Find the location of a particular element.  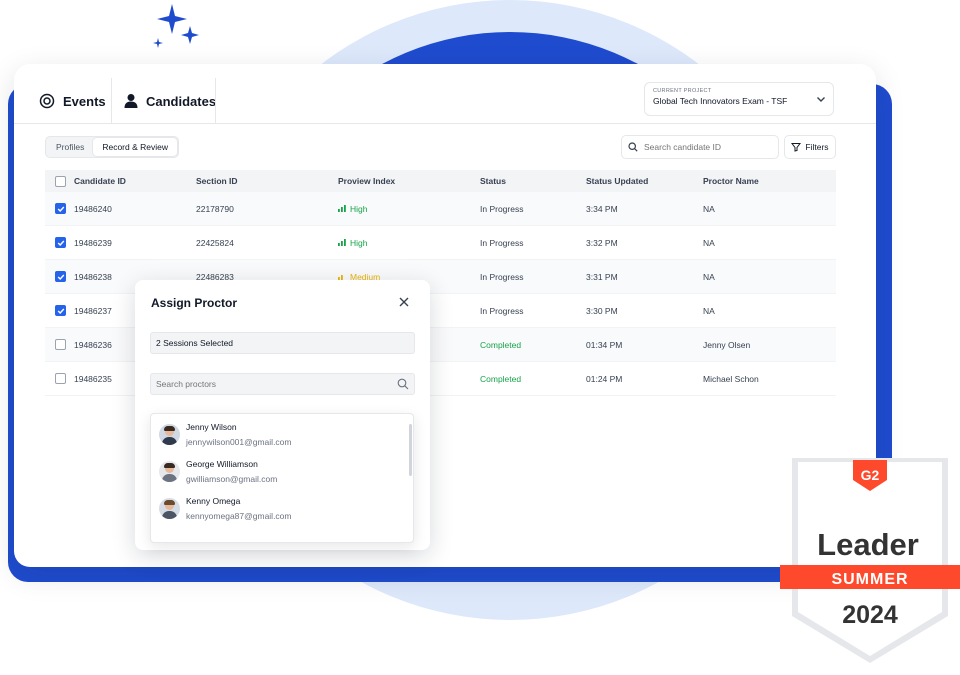

target-icon is located at coordinates (47, 101).